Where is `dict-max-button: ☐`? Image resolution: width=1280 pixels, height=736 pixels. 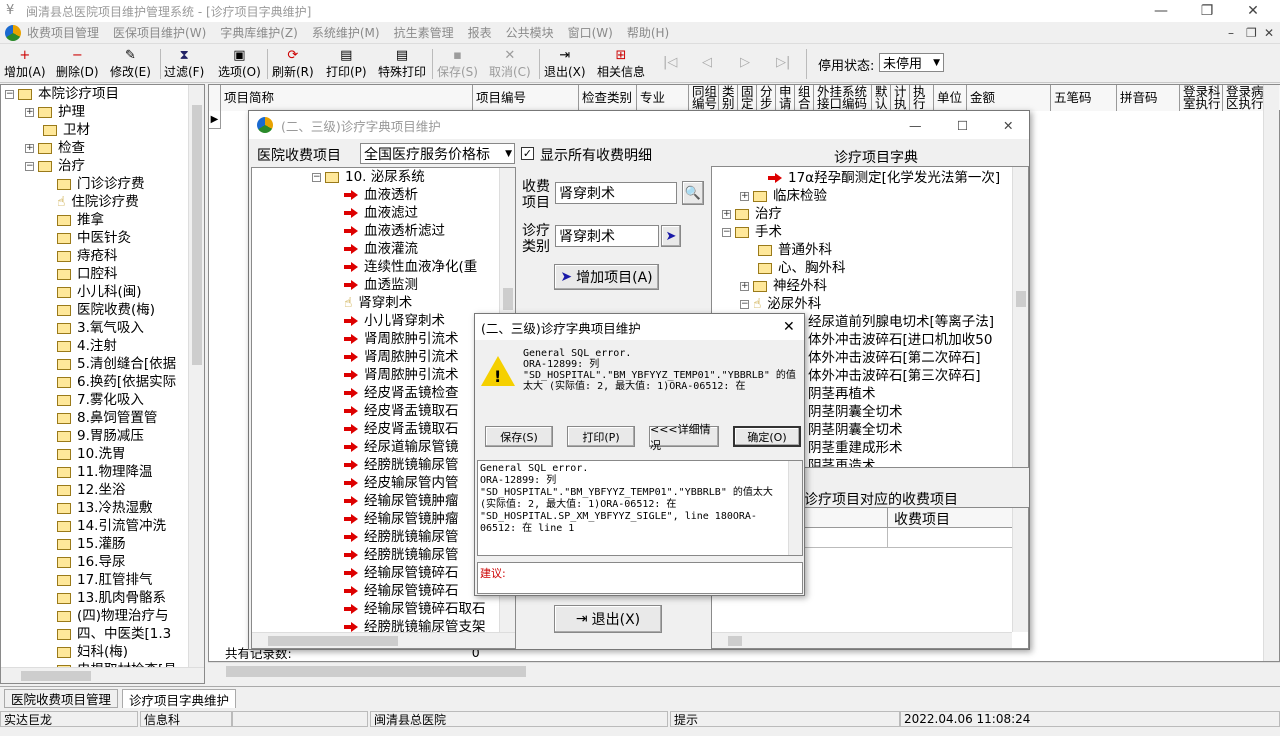 dict-max-button: ☐ is located at coordinates (962, 125).